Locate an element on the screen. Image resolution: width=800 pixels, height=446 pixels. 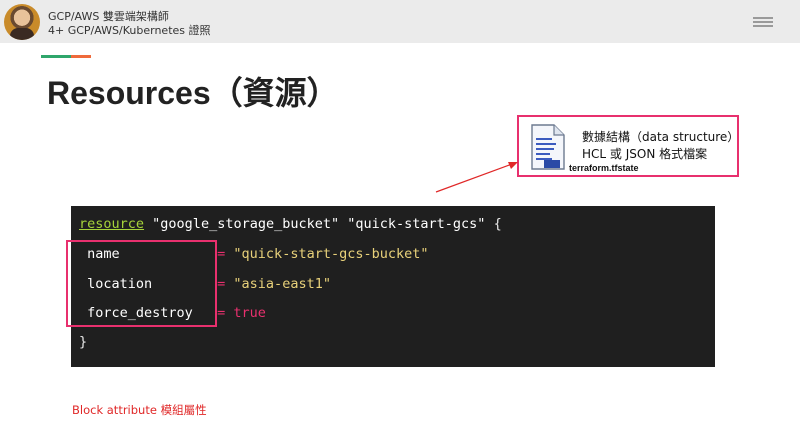
title-accent-bar is located at coordinates (66, 56).